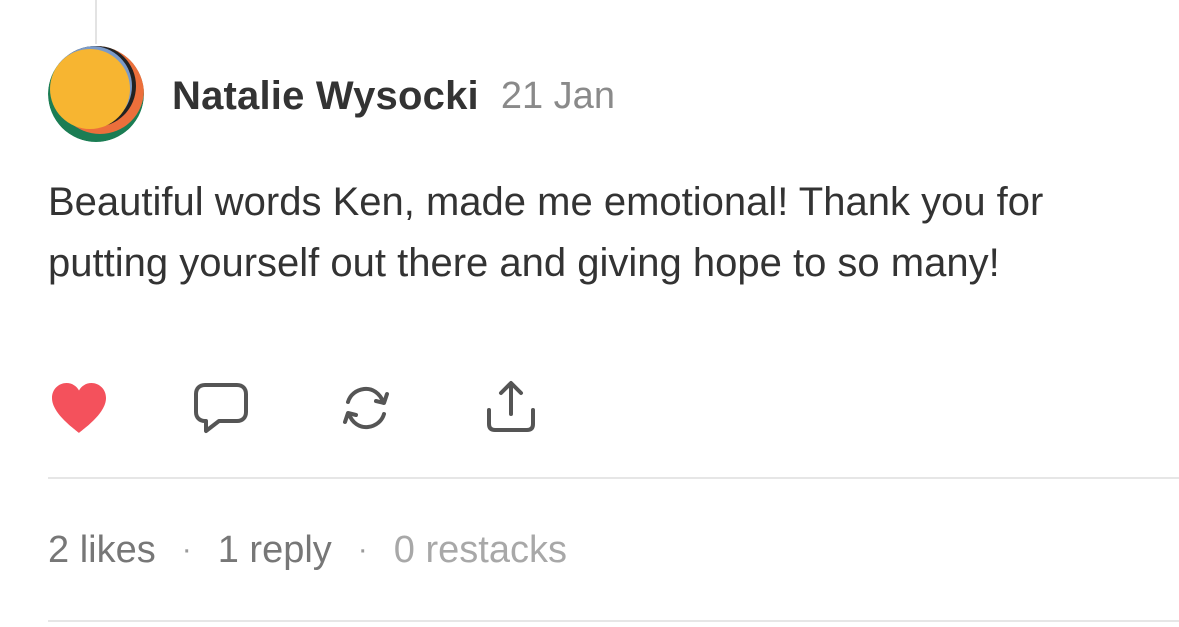  I want to click on replies-count: 1 reply, so click(275, 550).